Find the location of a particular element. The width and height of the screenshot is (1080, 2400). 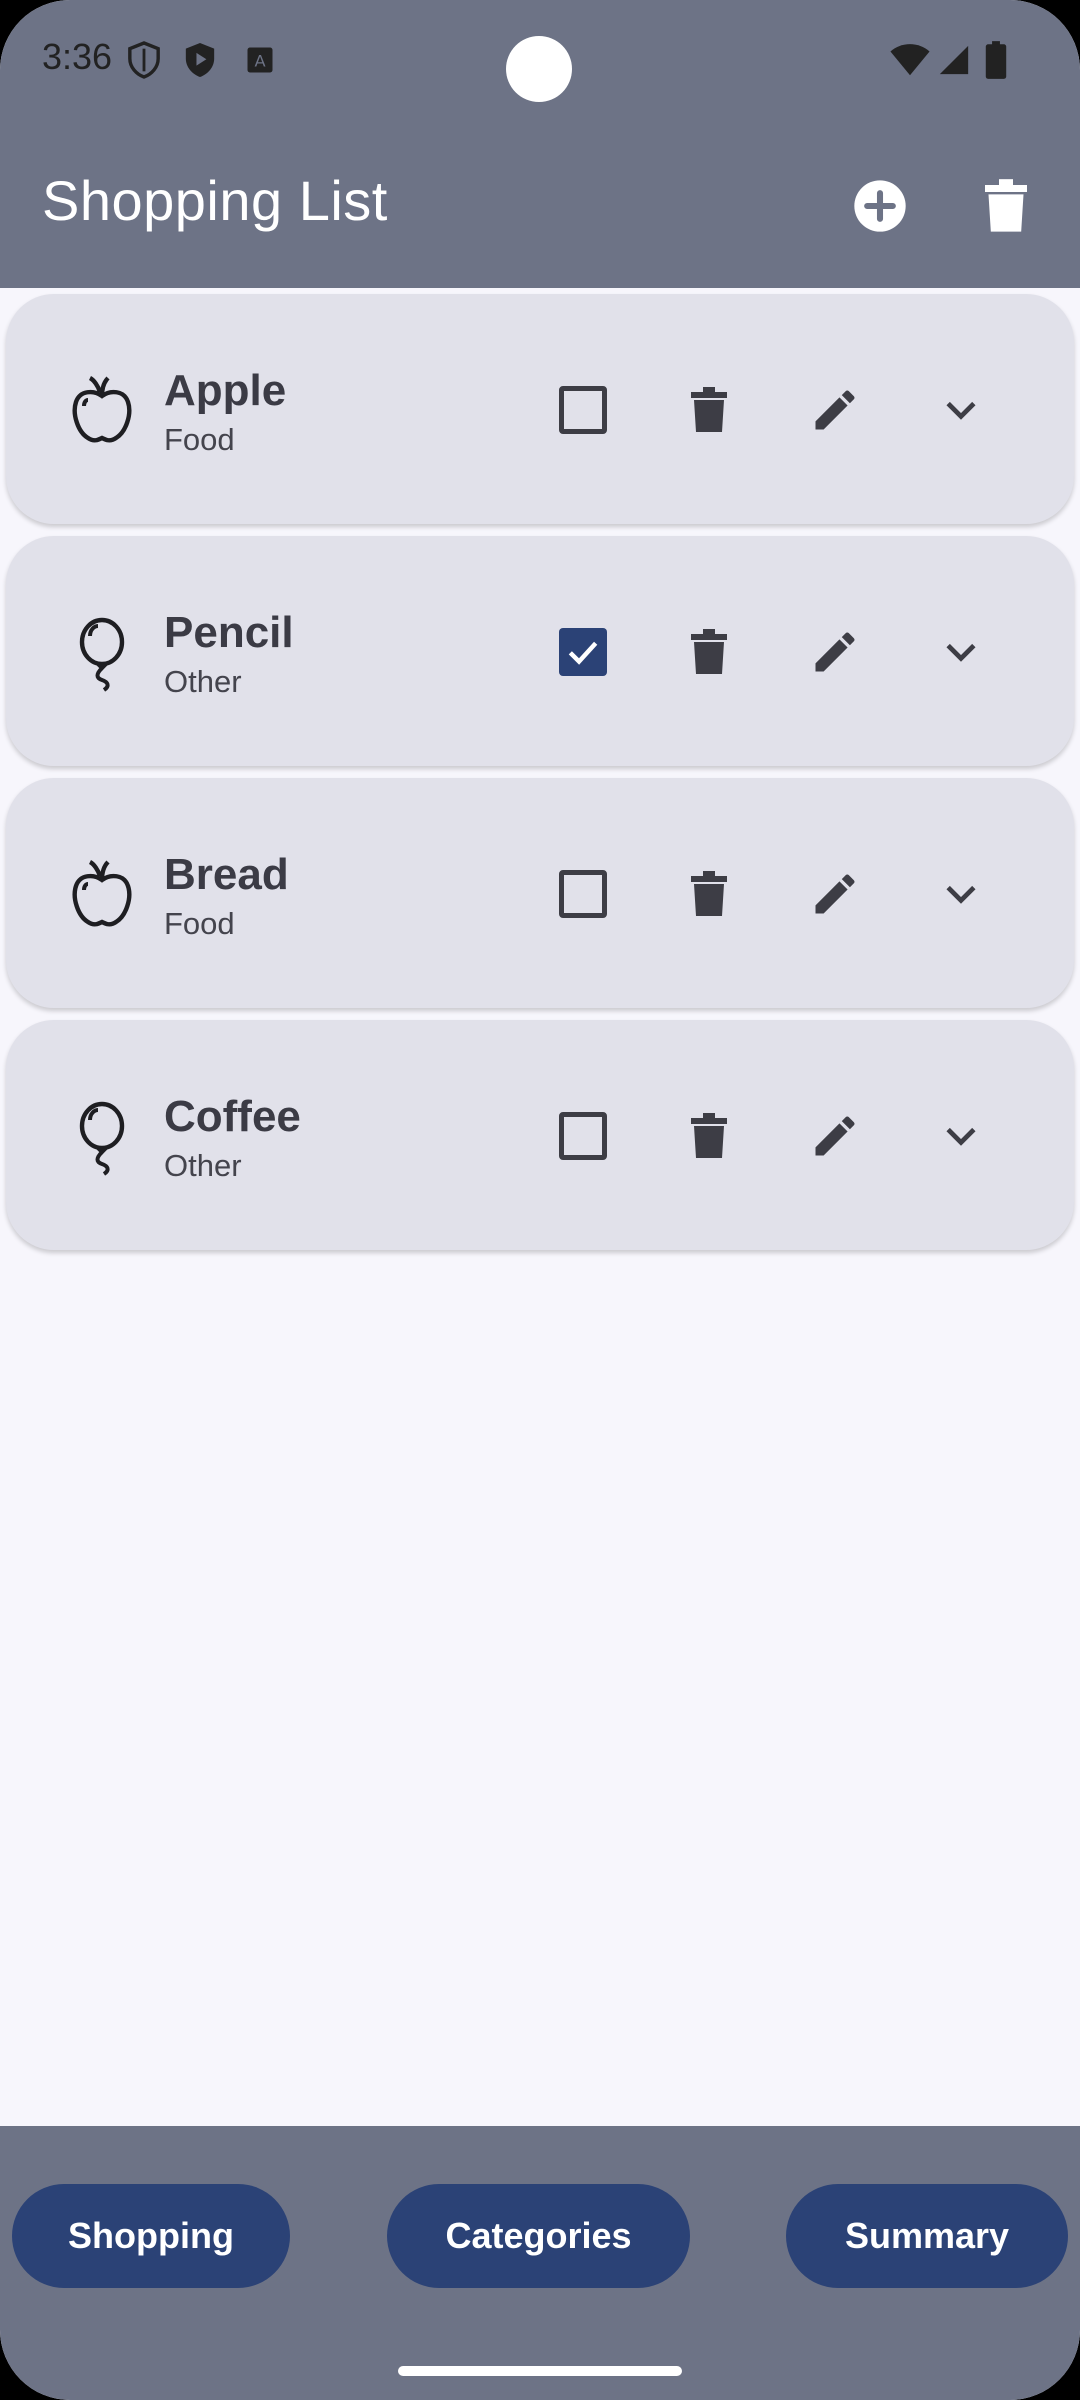

checkbox-checked is located at coordinates (583, 652).